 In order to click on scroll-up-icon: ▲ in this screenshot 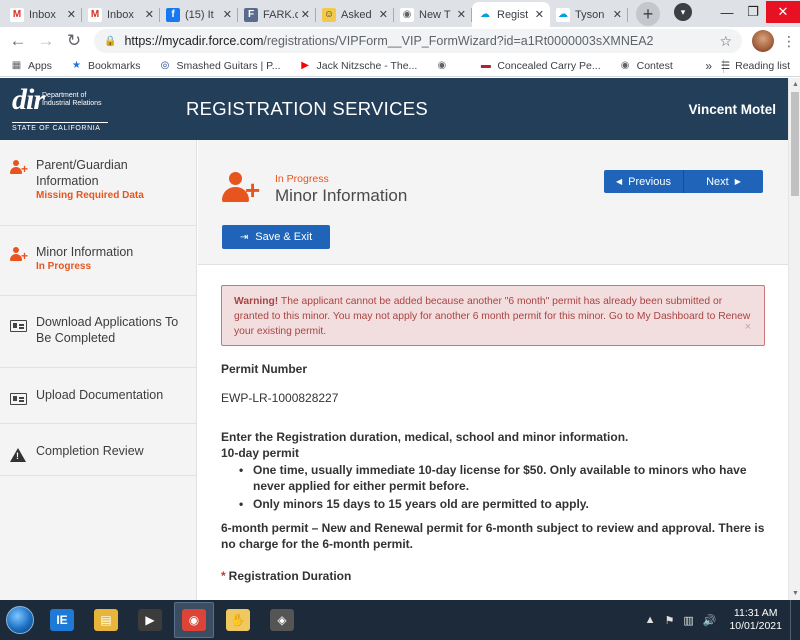, I will do `click(795, 84)`.